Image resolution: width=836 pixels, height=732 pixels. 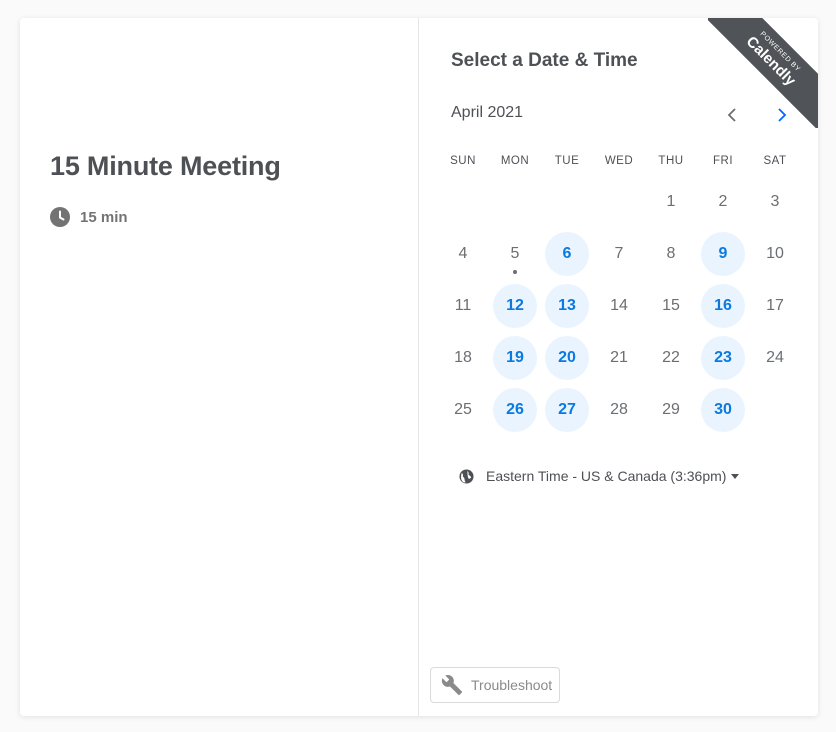 I want to click on chevron-right-icon, so click(x=782, y=115).